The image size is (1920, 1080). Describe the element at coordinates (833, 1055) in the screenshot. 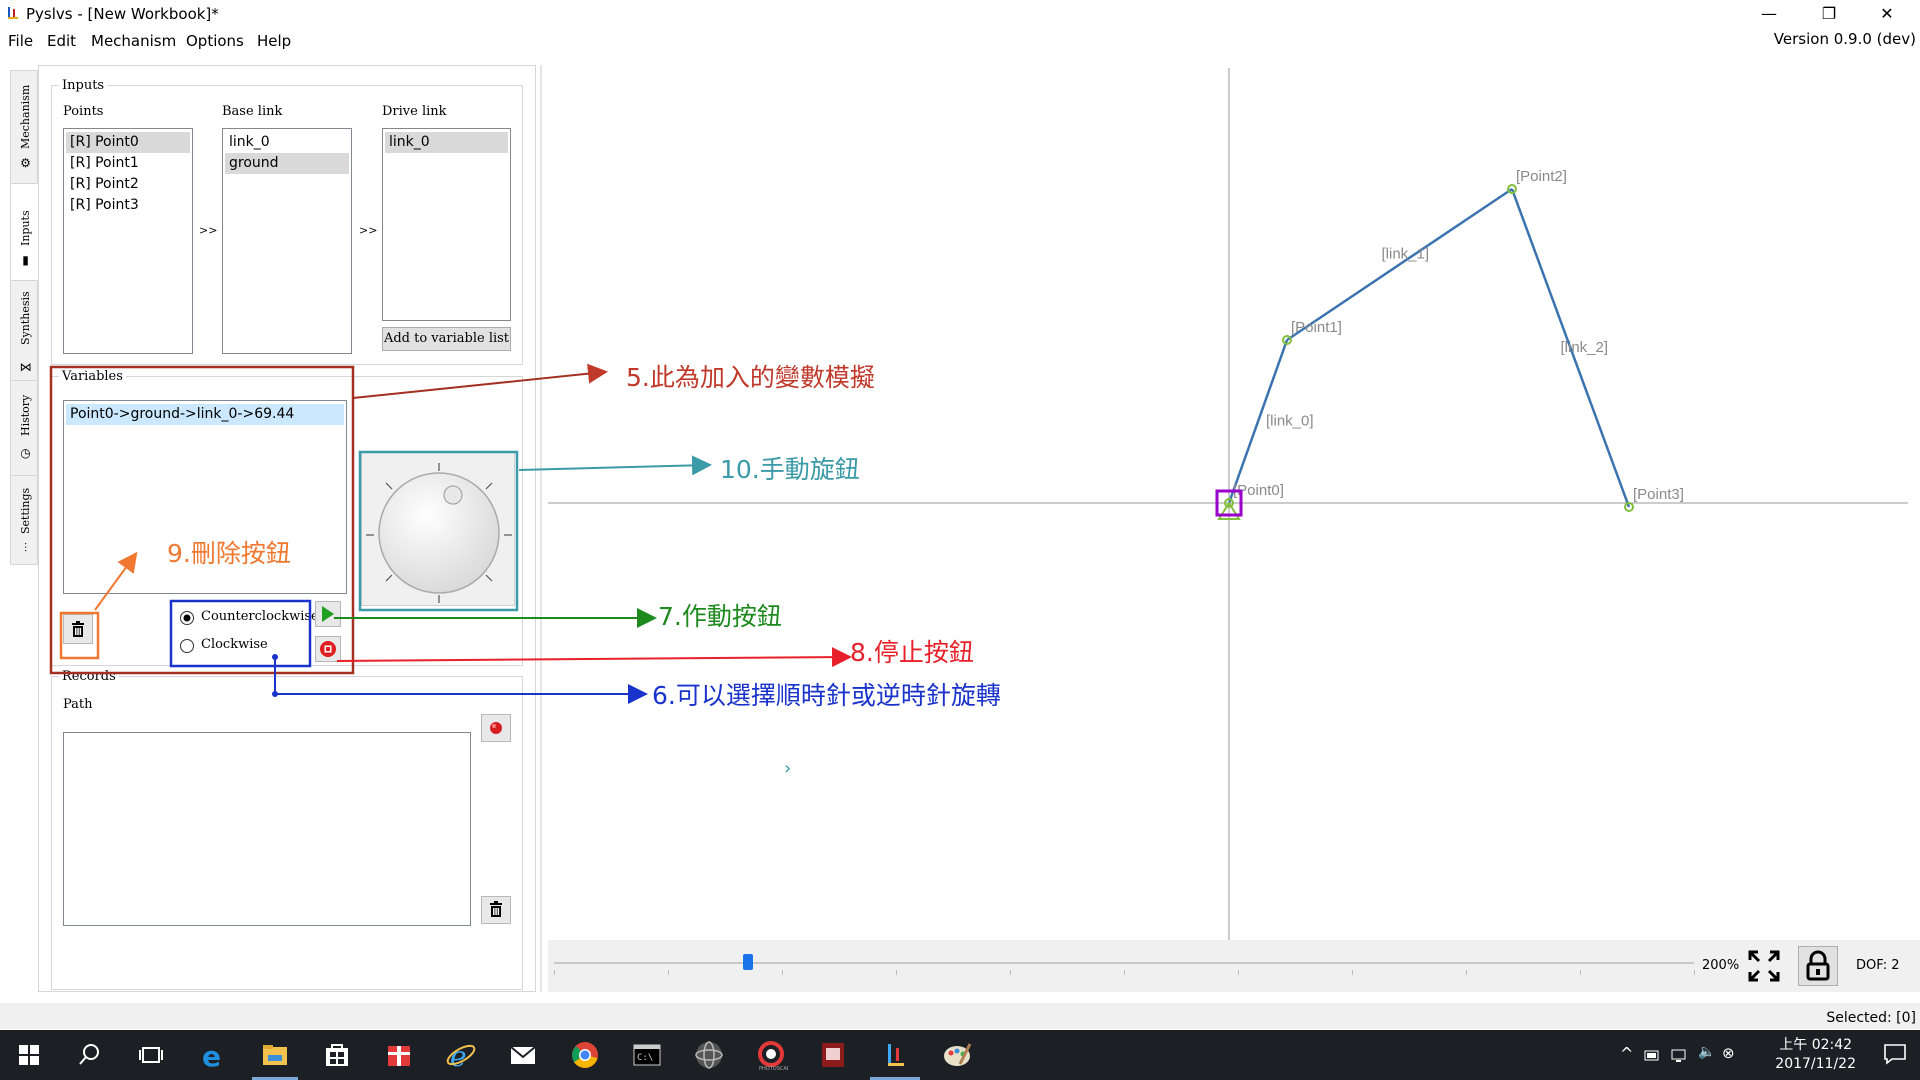

I see `game-icon` at that location.